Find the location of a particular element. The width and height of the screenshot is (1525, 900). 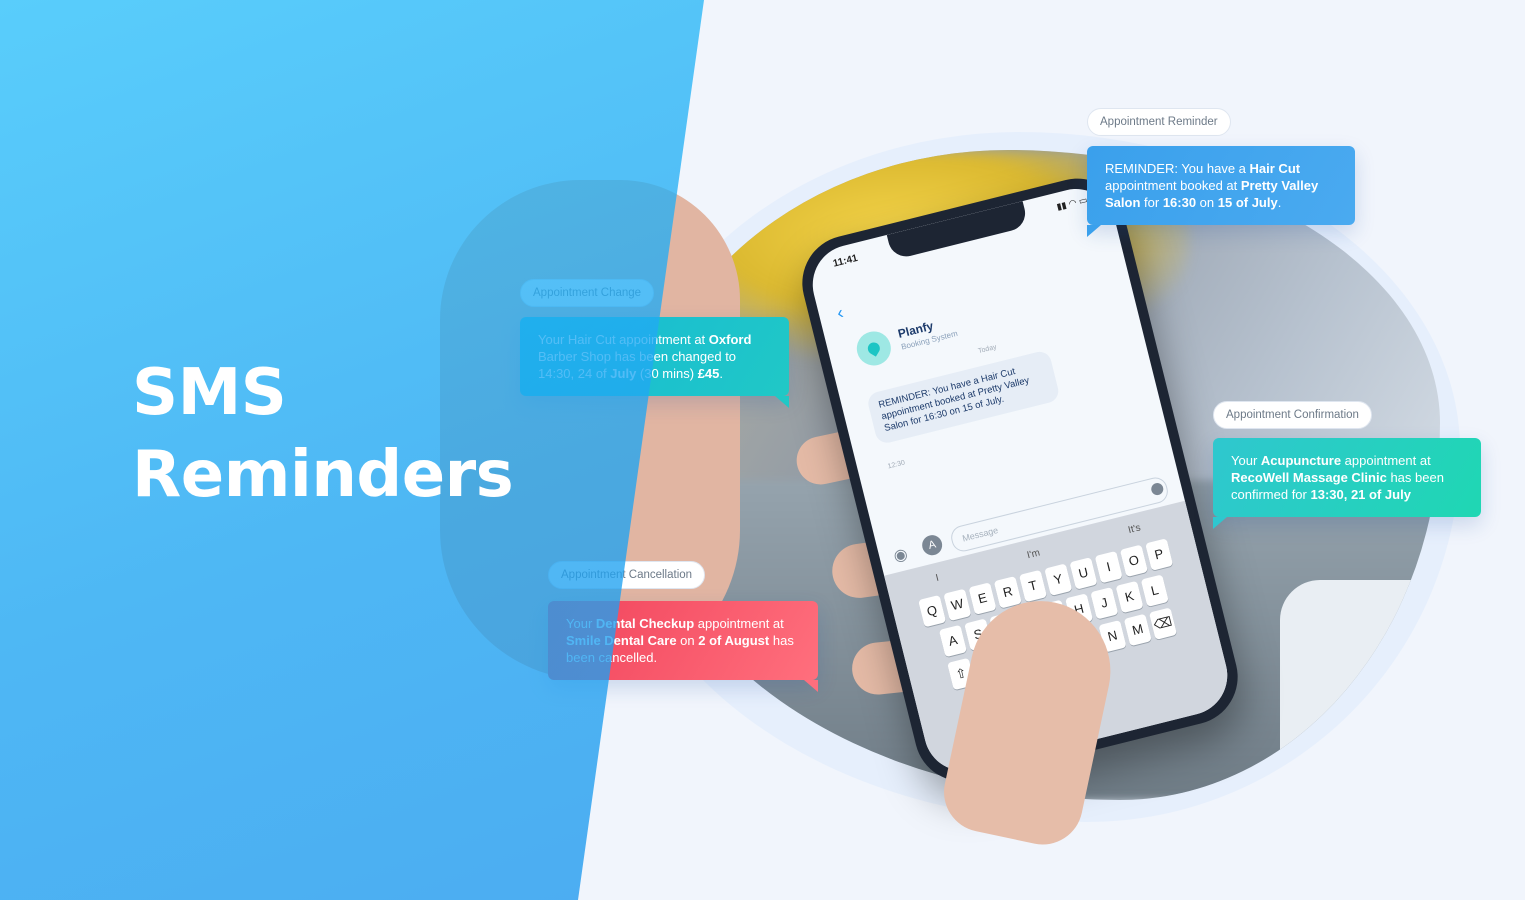

card-text: Your Hair Cut appointment at is located at coordinates (623, 339).